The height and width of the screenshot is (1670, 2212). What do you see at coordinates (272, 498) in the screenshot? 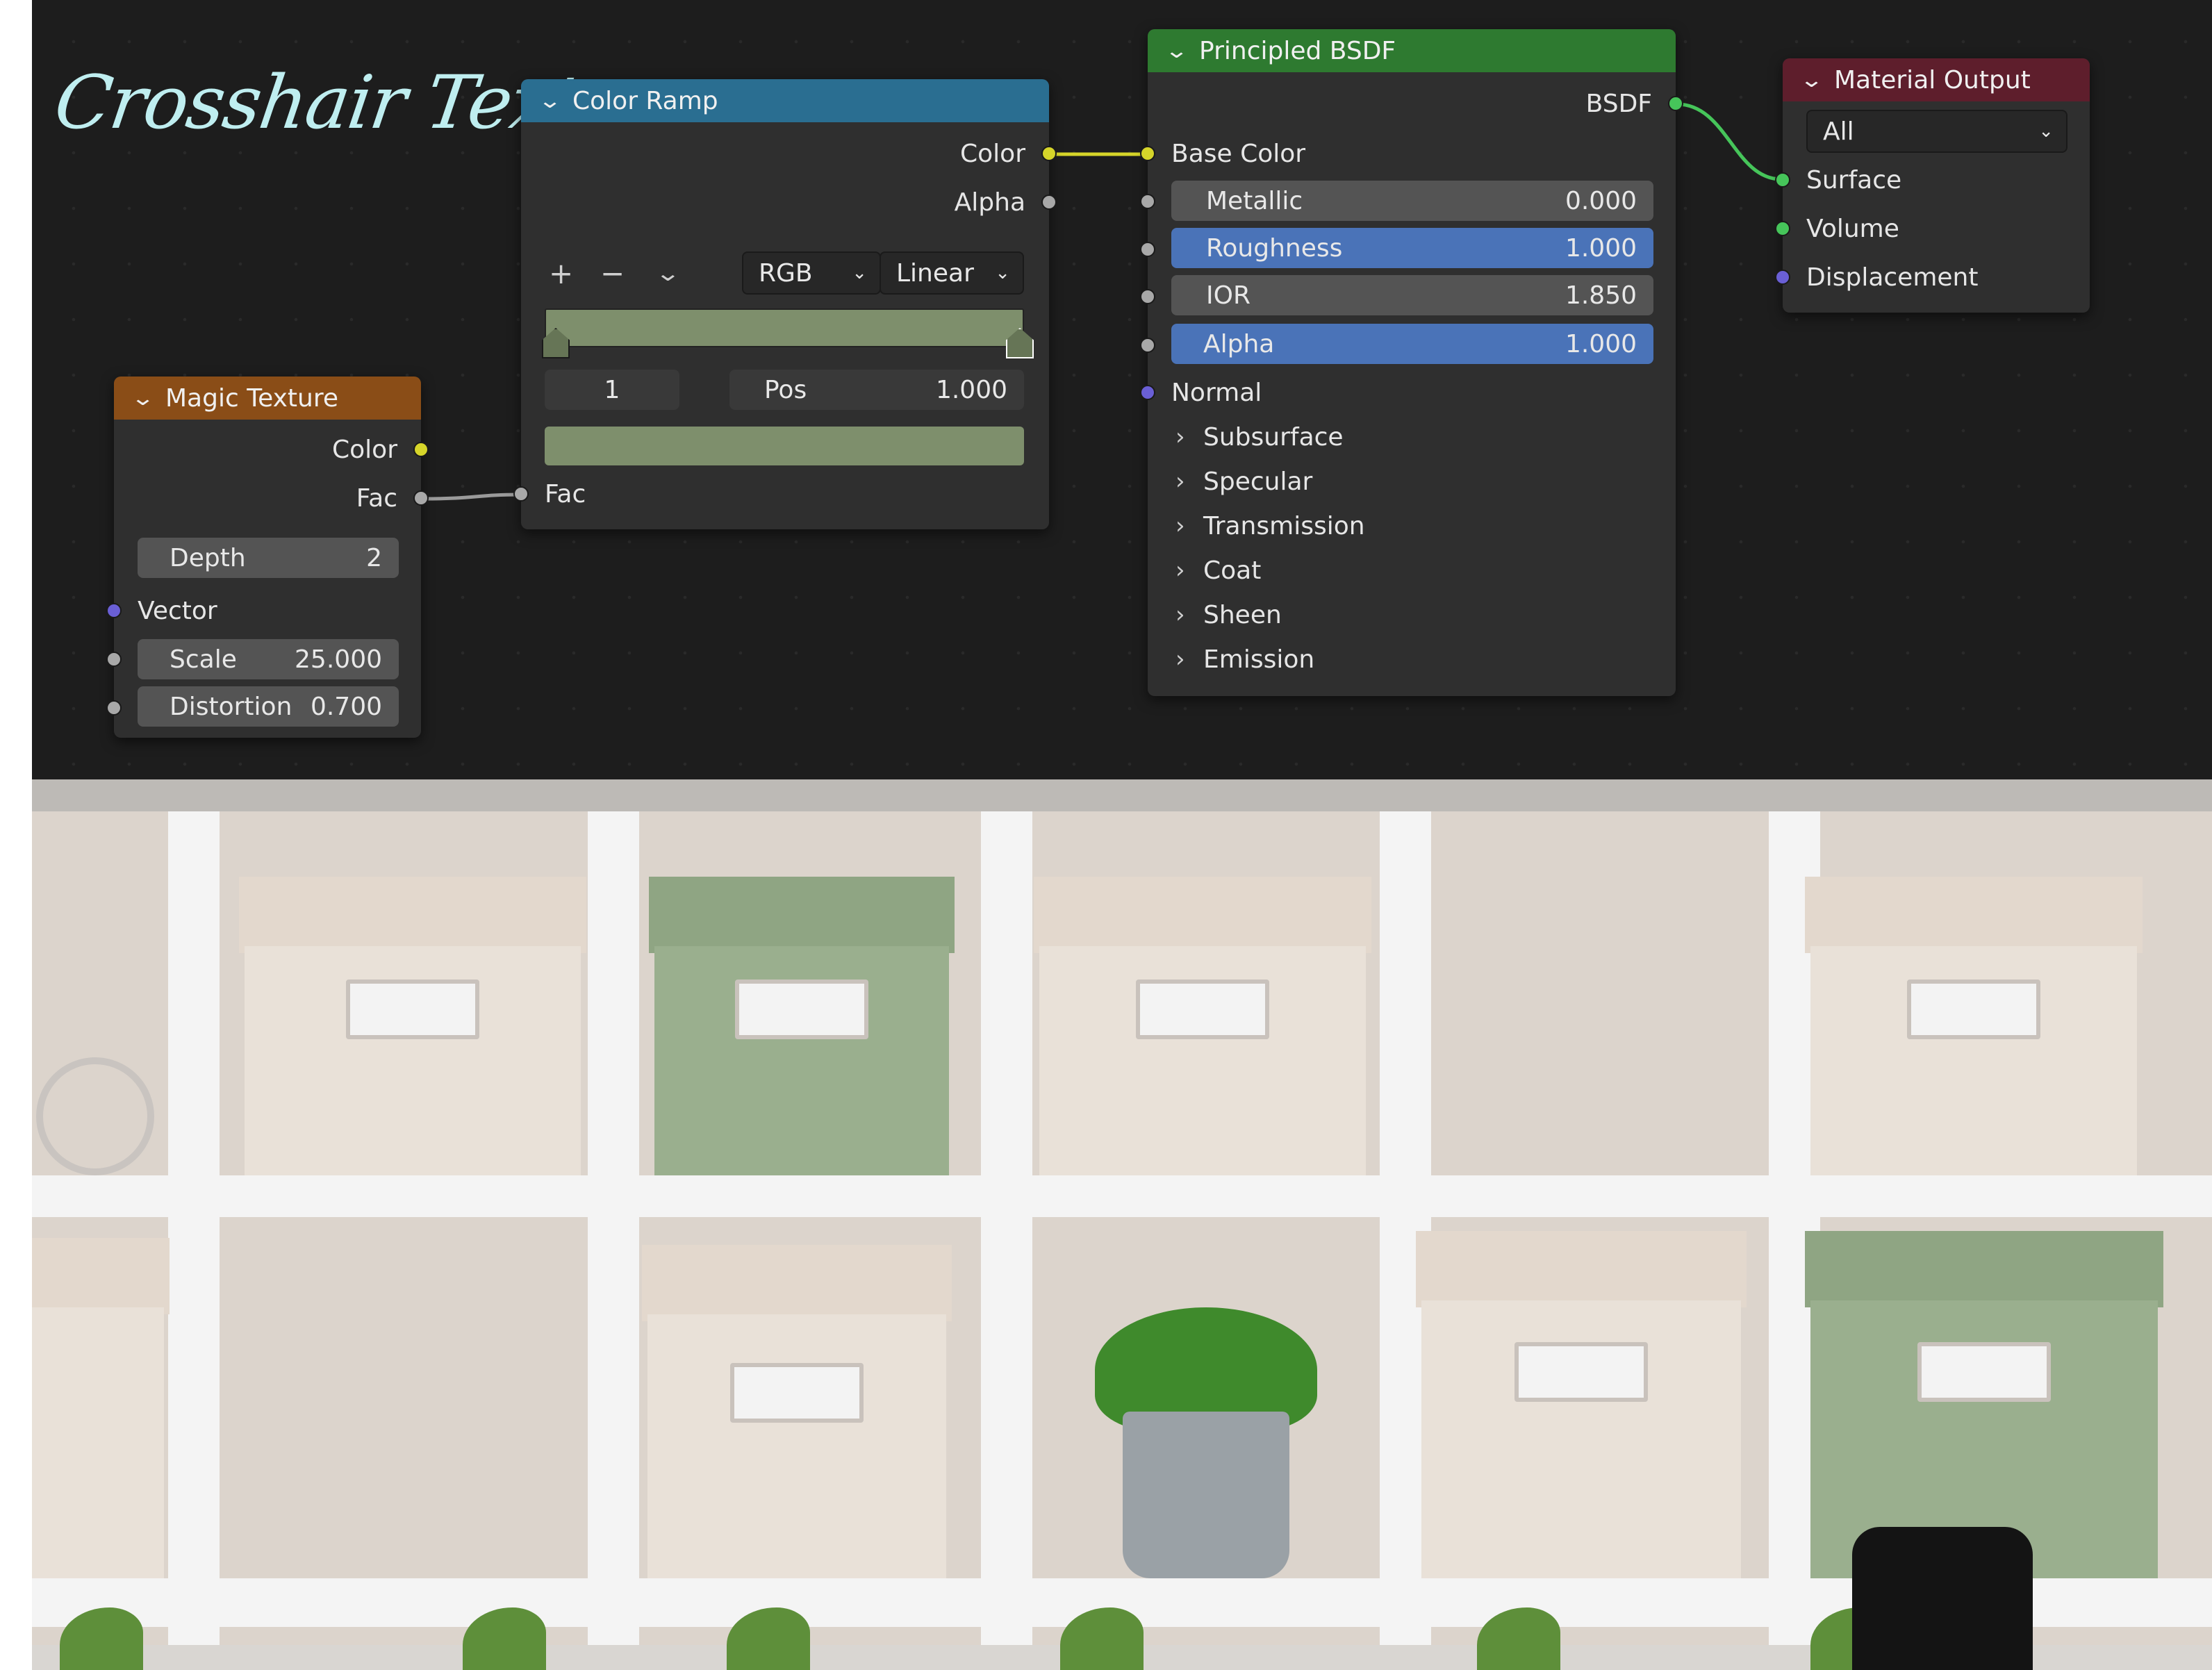
I see `output-fac: Fac` at bounding box center [272, 498].